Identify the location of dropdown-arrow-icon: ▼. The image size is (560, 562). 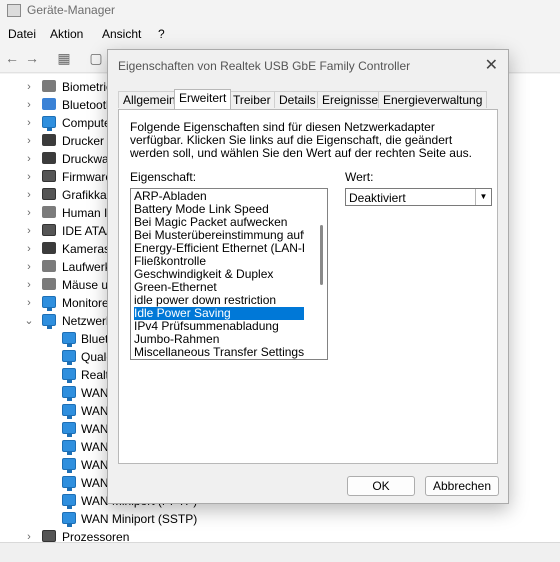
(483, 197).